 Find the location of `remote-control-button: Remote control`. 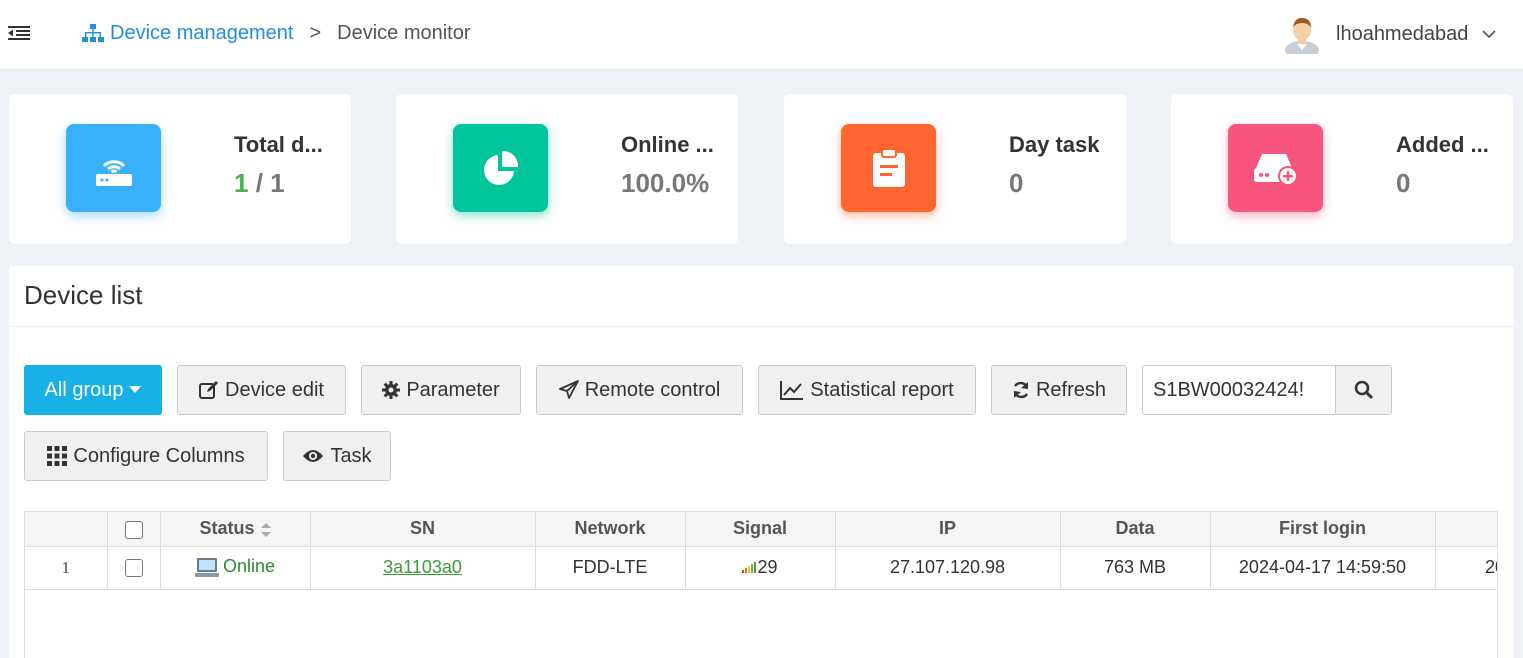

remote-control-button: Remote control is located at coordinates (639, 390).